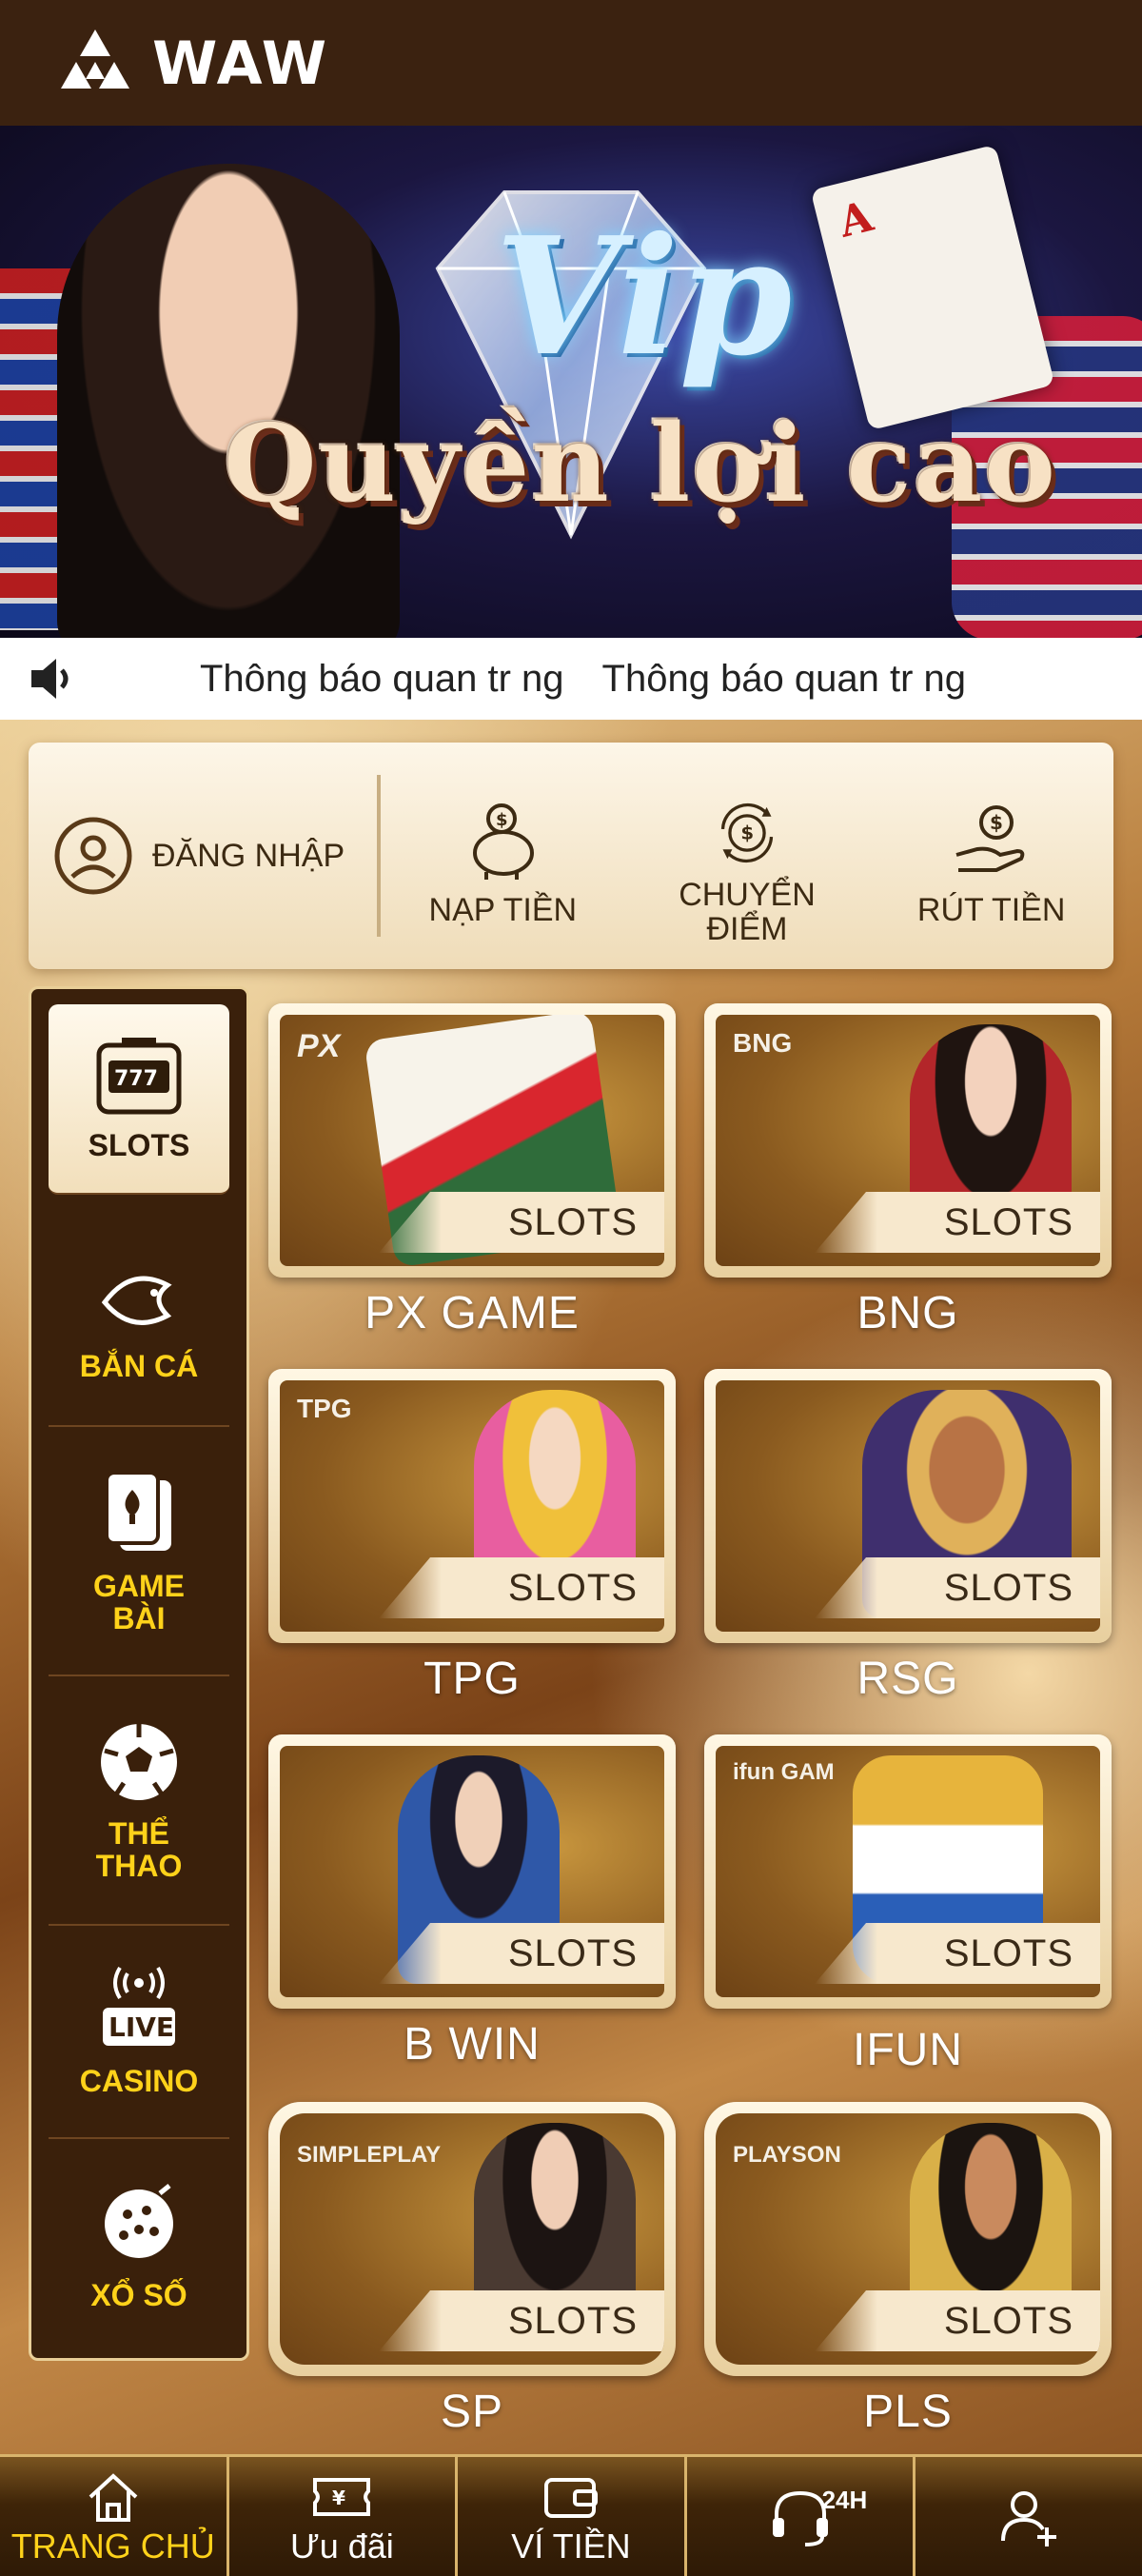  I want to click on game-thumbnail: BNG SLOTS, so click(908, 1140).